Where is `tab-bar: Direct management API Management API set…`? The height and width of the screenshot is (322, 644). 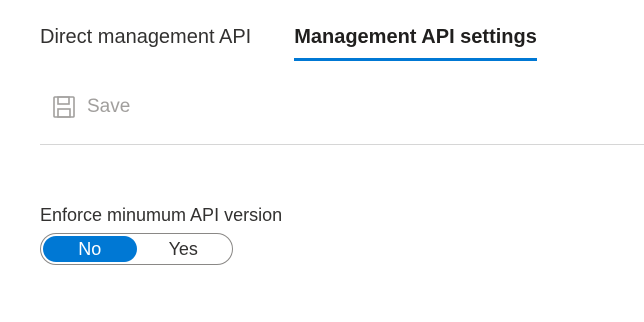
tab-bar: Direct management API Management API set… is located at coordinates (288, 42).